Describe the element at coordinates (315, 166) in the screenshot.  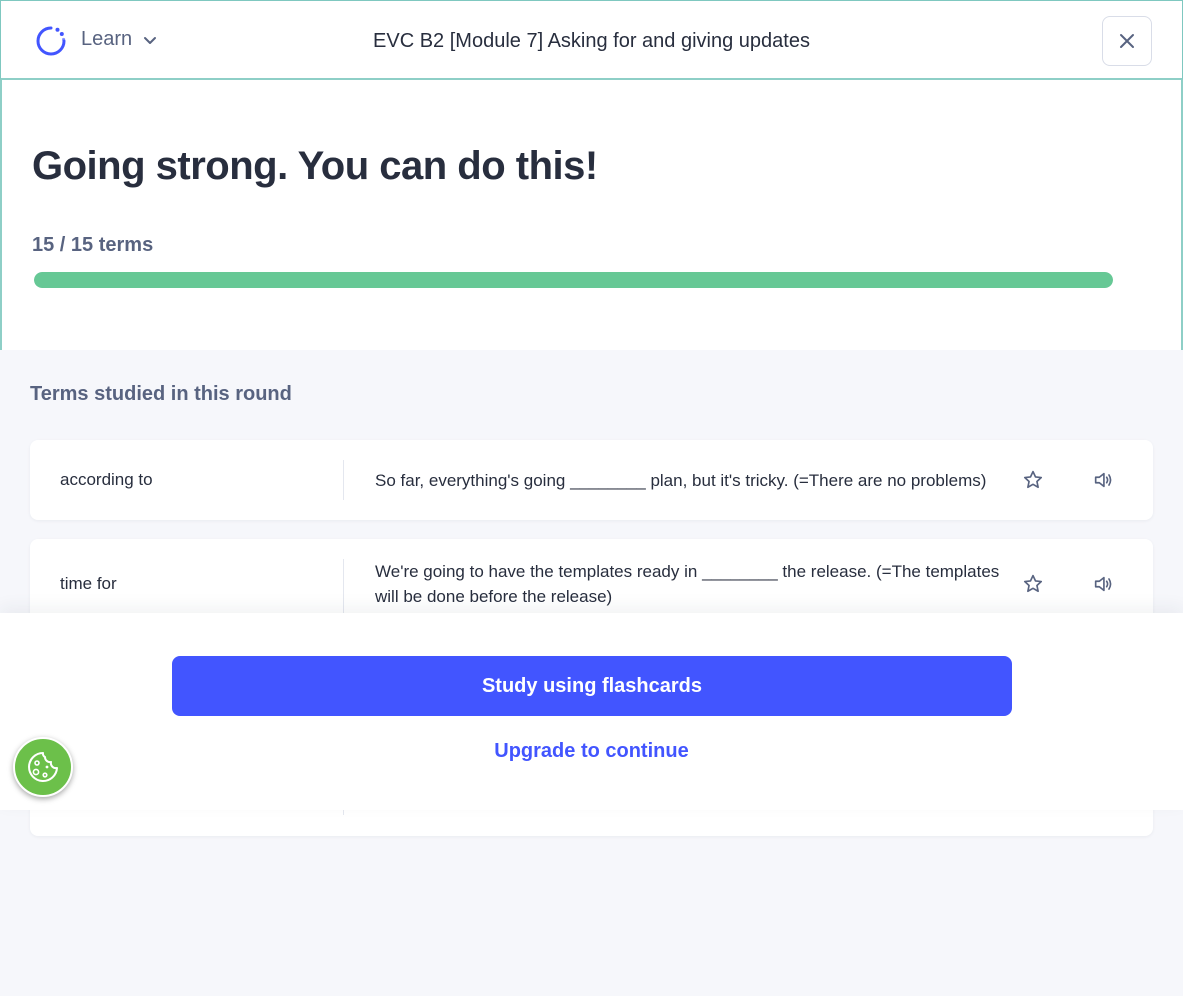
I see `page-title: Going strong. You can do this!` at that location.